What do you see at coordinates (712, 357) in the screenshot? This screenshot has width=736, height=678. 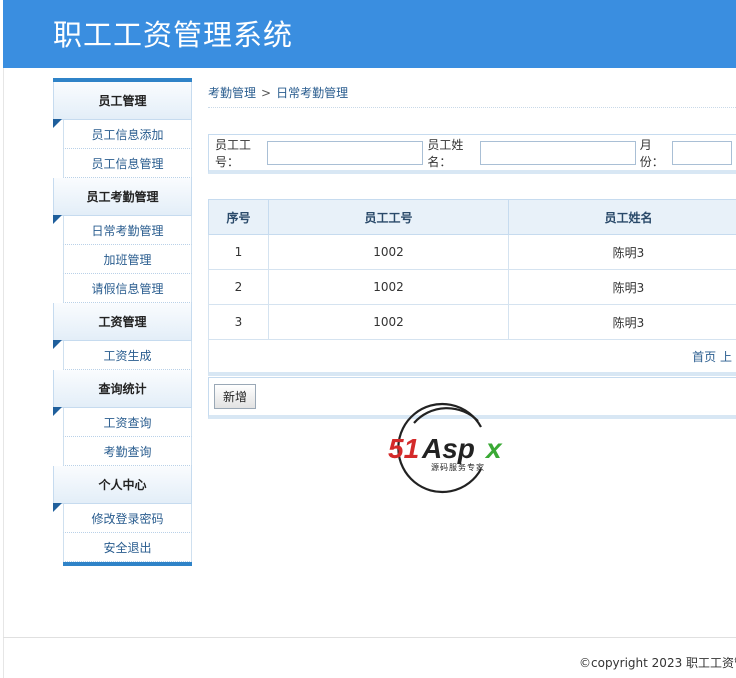 I see `pager-links: 首页 上` at bounding box center [712, 357].